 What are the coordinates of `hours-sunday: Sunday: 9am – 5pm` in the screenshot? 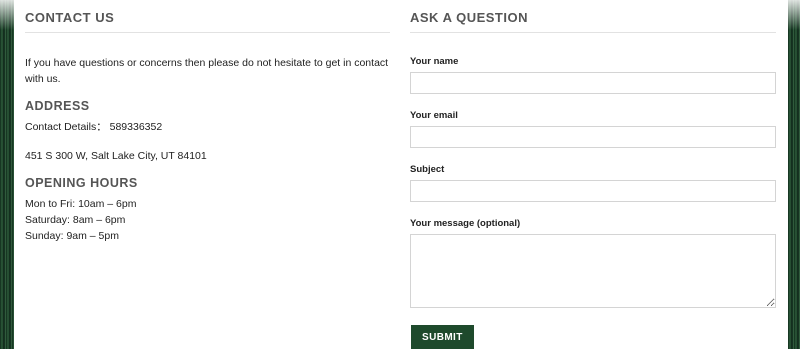 It's located at (72, 236).